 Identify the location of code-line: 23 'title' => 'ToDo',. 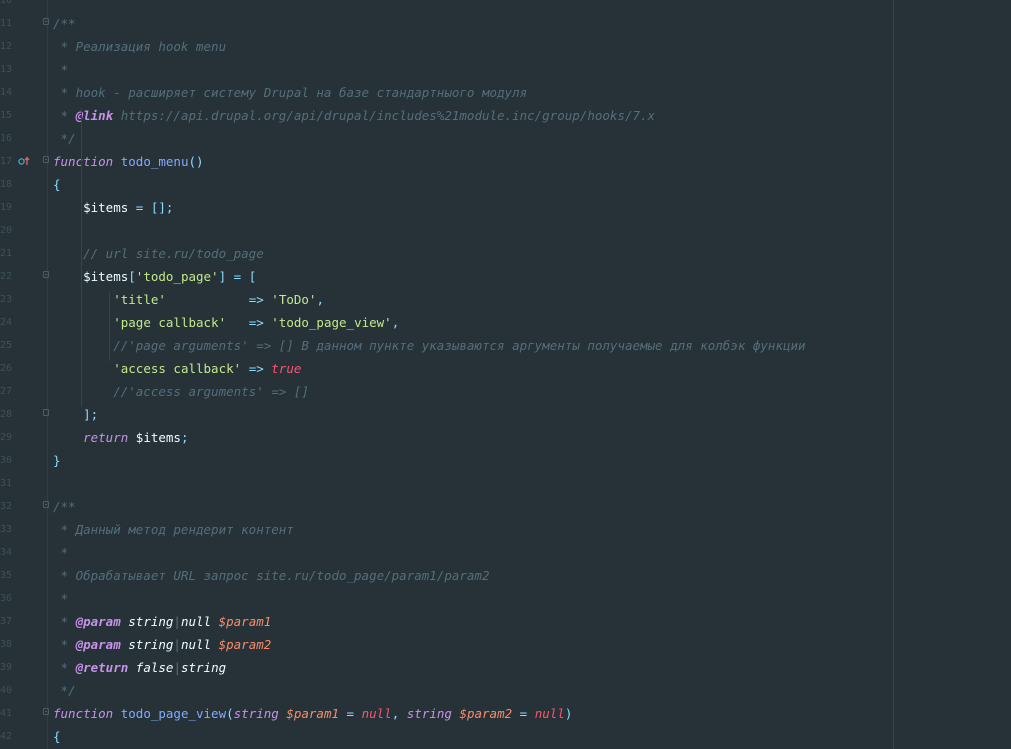
(505, 299).